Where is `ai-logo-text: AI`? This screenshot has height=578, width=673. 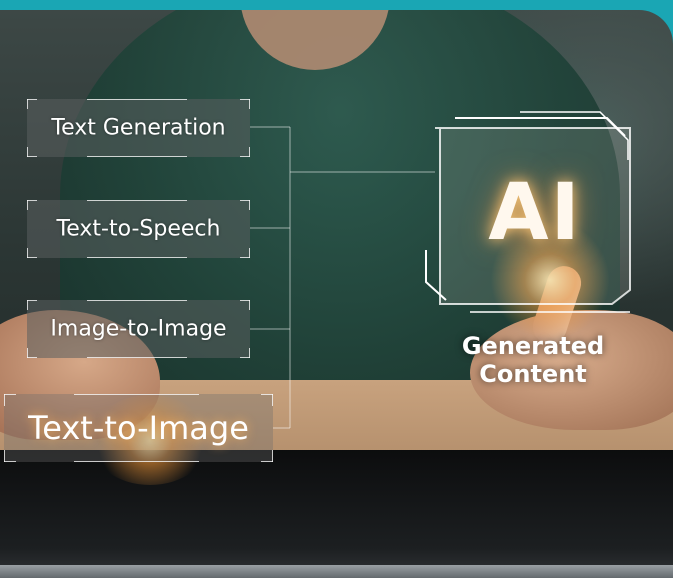 ai-logo-text: AI is located at coordinates (535, 213).